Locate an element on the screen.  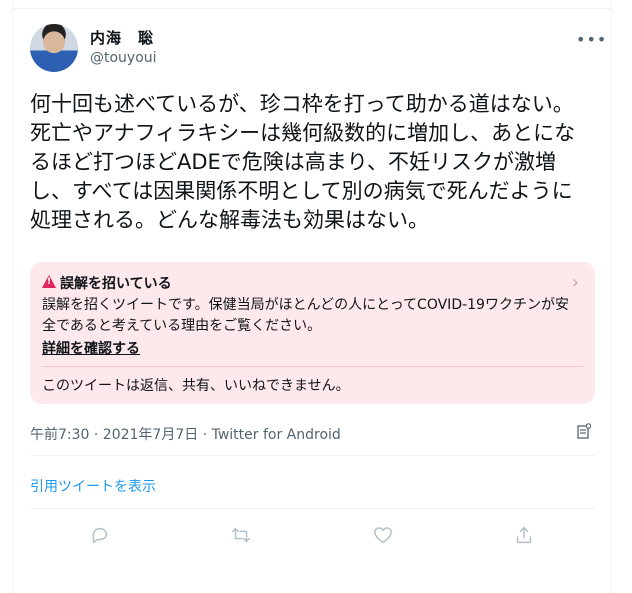
avatar is located at coordinates (54, 48).